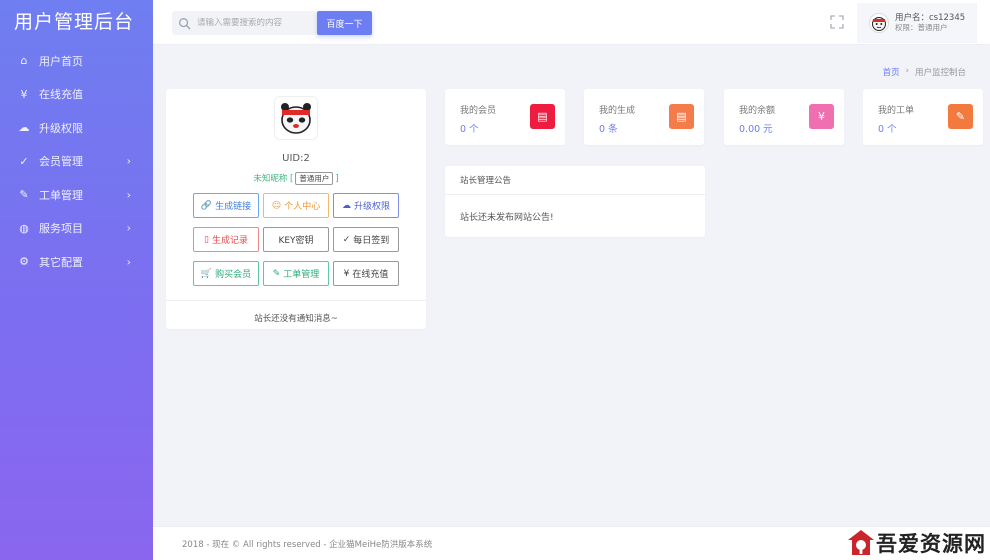 This screenshot has height=560, width=990. I want to click on watermark-text: 吾爱资源网, so click(931, 543).